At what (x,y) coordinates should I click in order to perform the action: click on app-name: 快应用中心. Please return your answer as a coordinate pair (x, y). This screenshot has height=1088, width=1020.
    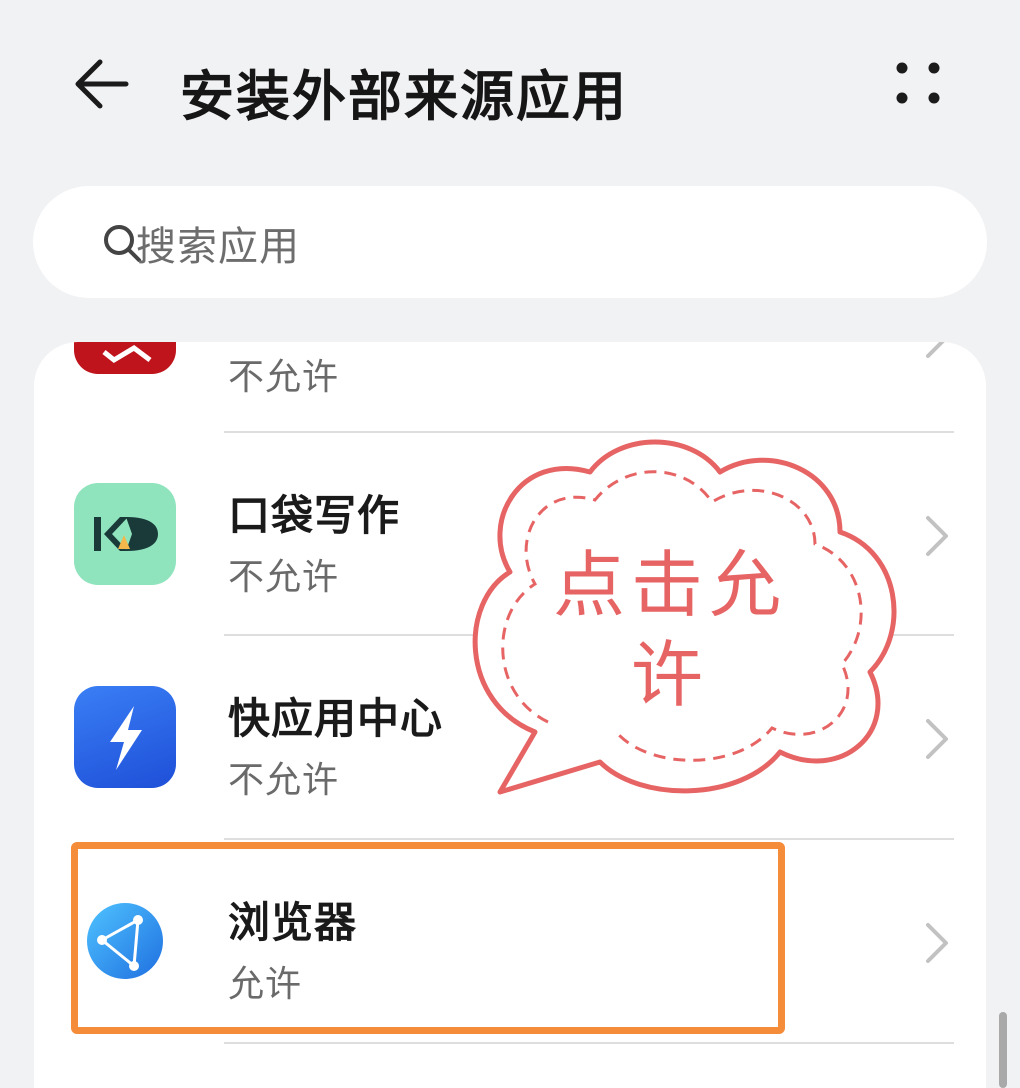
    Looking at the image, I should click on (336, 718).